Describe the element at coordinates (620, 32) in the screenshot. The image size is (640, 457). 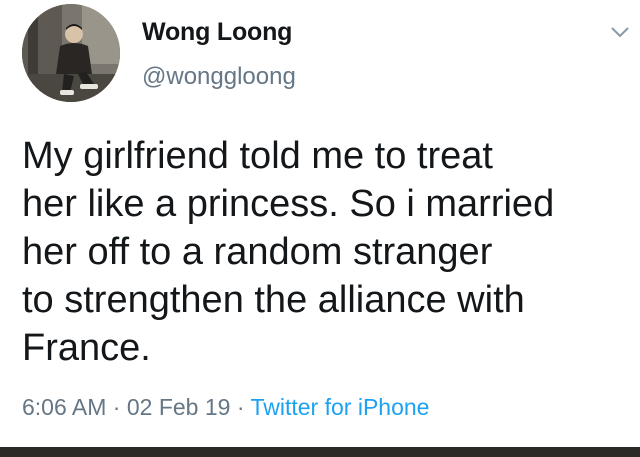
I see `chevron-down-icon` at that location.